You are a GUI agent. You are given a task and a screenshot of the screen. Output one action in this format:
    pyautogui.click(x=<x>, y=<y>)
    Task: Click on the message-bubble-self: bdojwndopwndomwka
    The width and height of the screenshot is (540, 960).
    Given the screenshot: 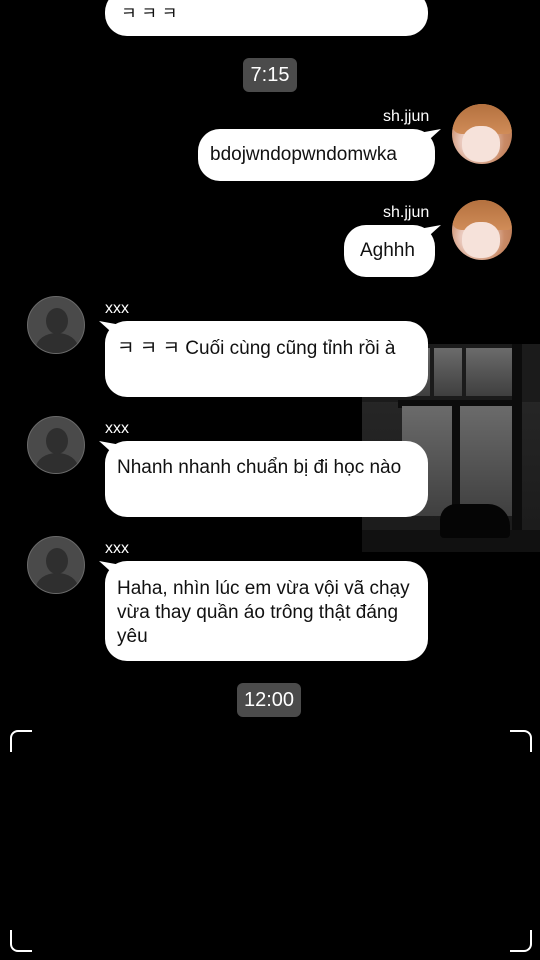 What is the action you would take?
    pyautogui.click(x=319, y=155)
    